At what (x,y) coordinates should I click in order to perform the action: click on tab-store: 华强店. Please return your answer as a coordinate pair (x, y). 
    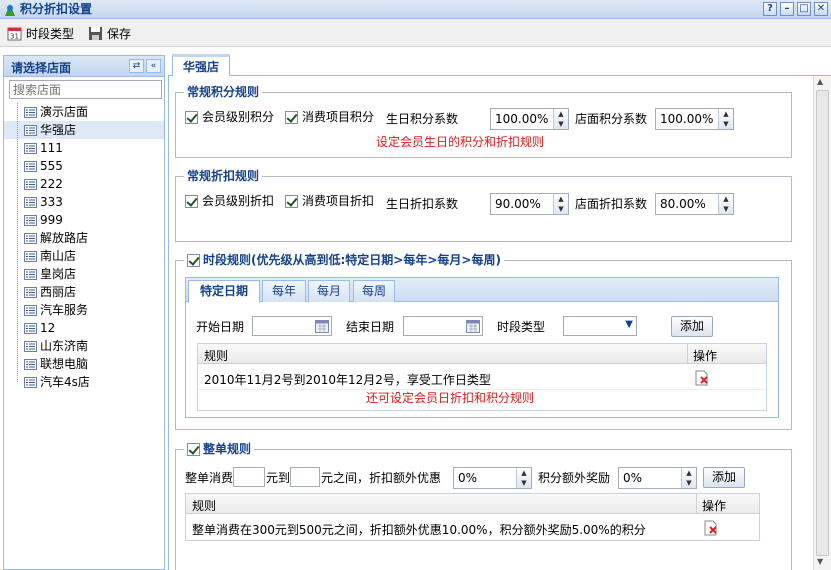
    Looking at the image, I should click on (201, 65).